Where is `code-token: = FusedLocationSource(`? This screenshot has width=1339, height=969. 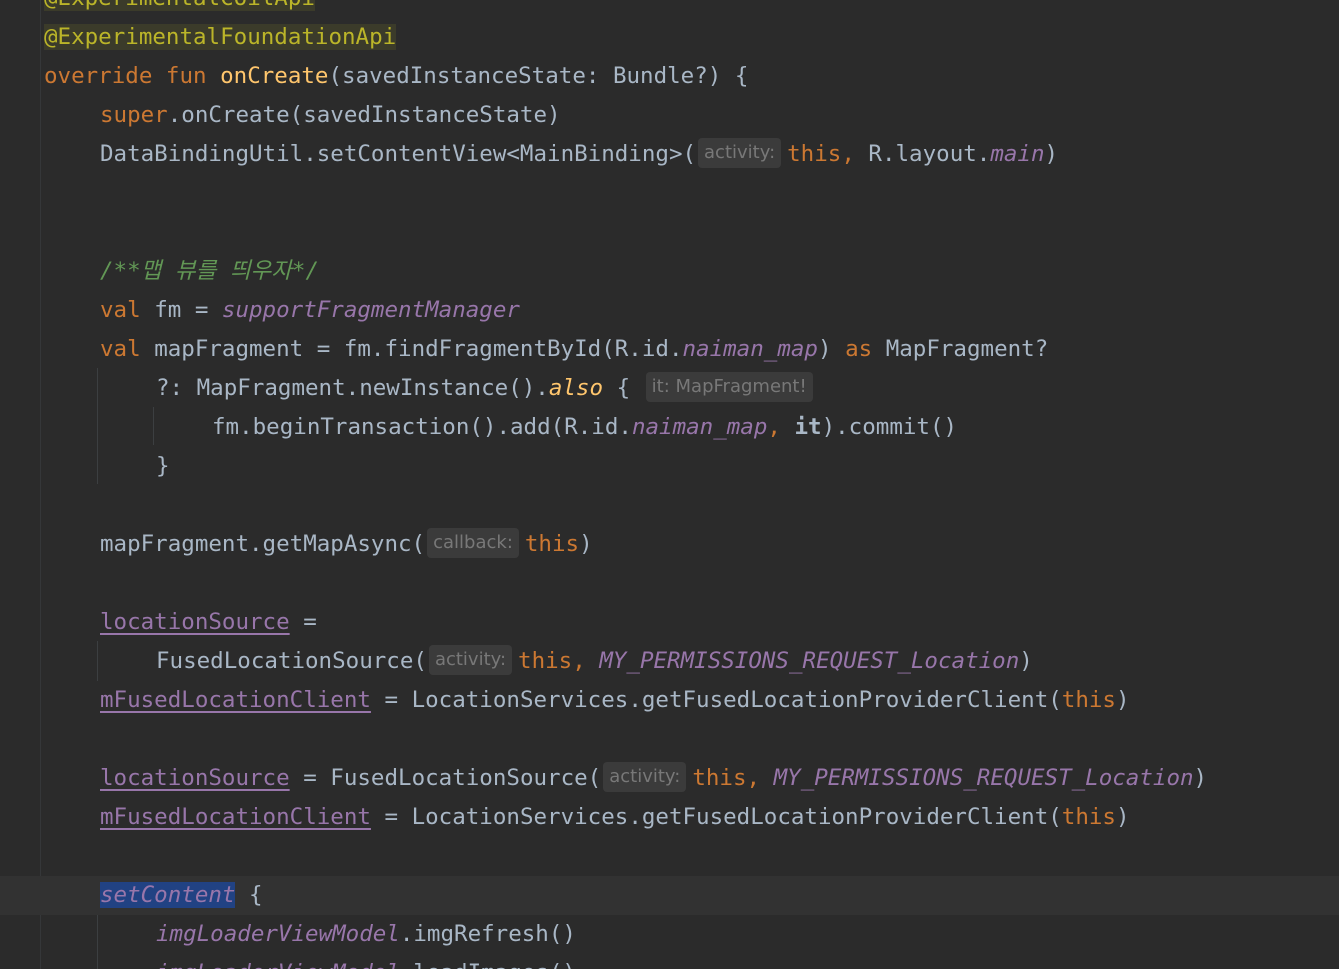
code-token: = FusedLocationSource( is located at coordinates (445, 778).